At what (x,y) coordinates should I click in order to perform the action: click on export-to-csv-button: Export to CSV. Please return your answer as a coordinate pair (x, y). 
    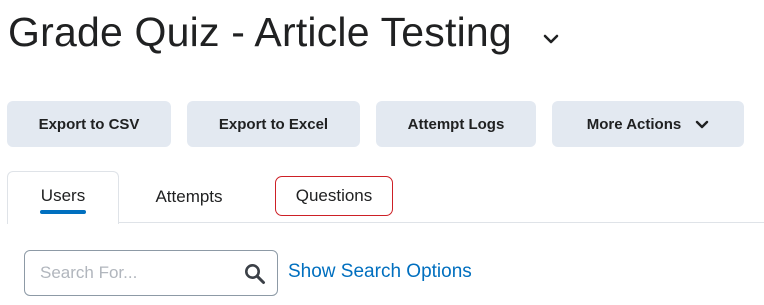
    Looking at the image, I should click on (89, 124).